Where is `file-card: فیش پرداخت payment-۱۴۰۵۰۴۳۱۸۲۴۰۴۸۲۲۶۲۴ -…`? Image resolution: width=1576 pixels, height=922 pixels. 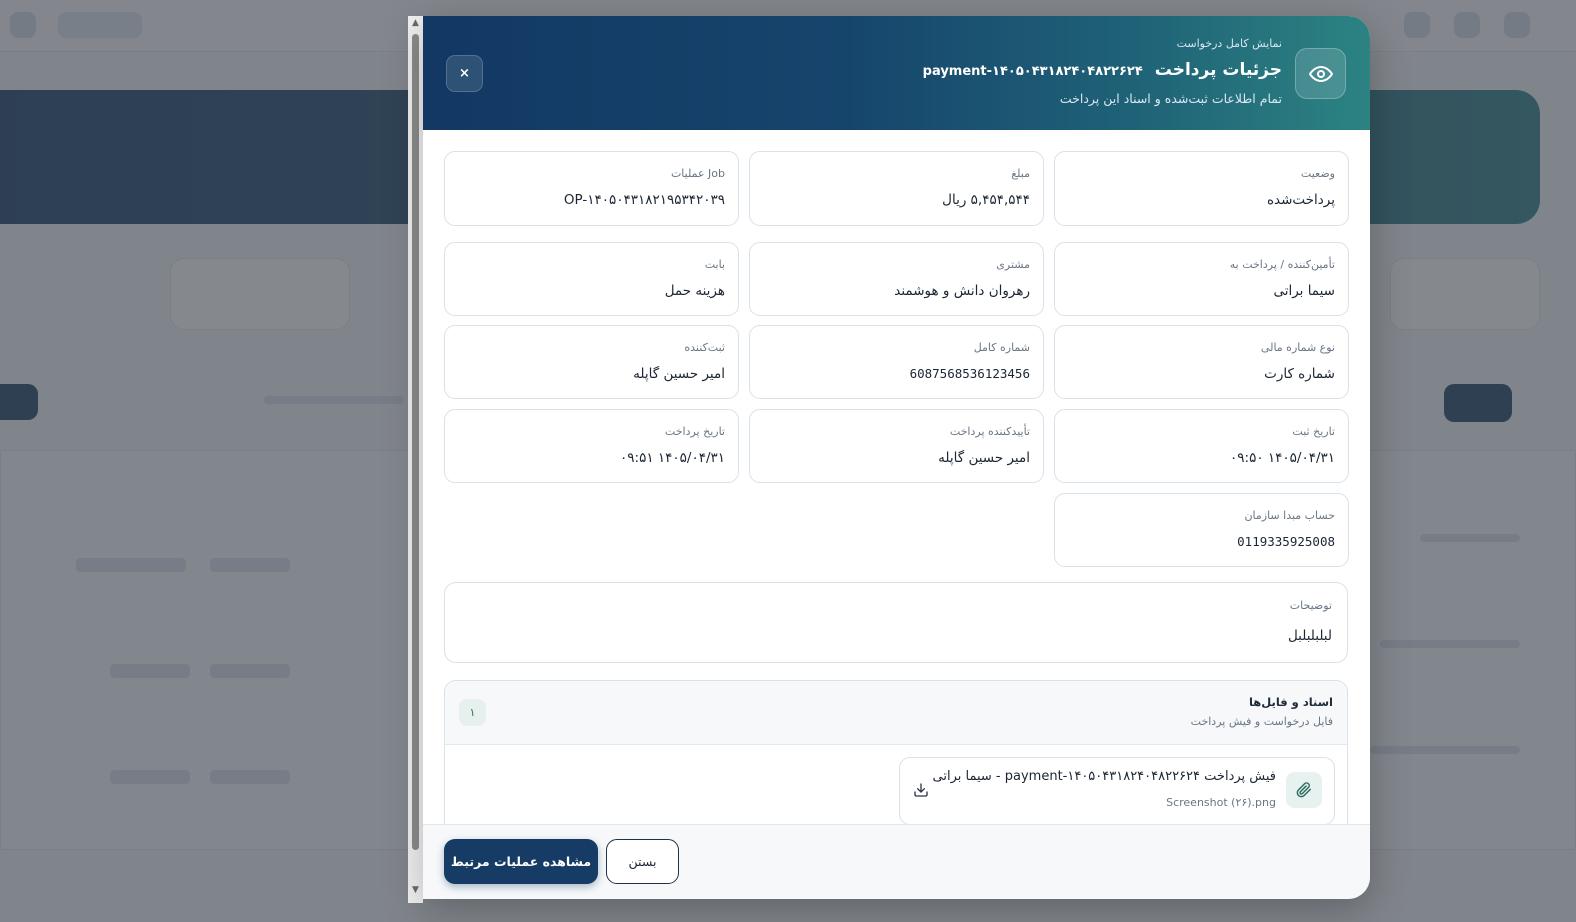
file-card: فیش پرداخت payment-۱۴۰۵۰۴۳۱۸۲۴۰۴۸۲۲۶۲۴ -… is located at coordinates (1117, 790).